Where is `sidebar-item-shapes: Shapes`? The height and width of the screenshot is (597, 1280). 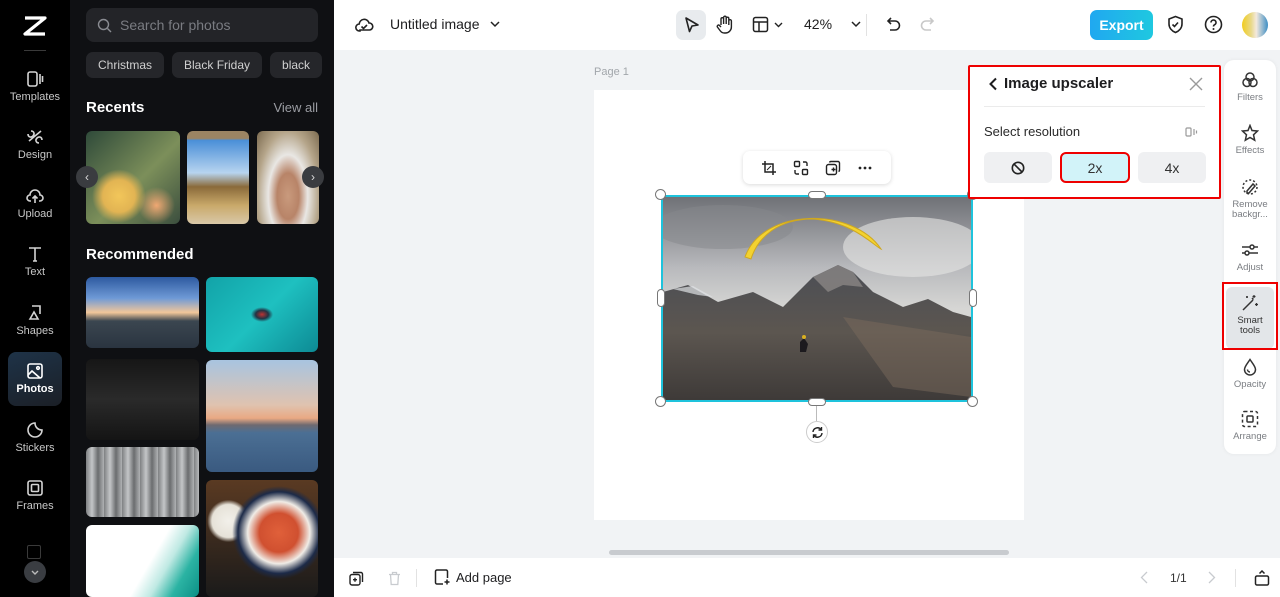
sidebar-item-shapes: Shapes is located at coordinates (35, 320).